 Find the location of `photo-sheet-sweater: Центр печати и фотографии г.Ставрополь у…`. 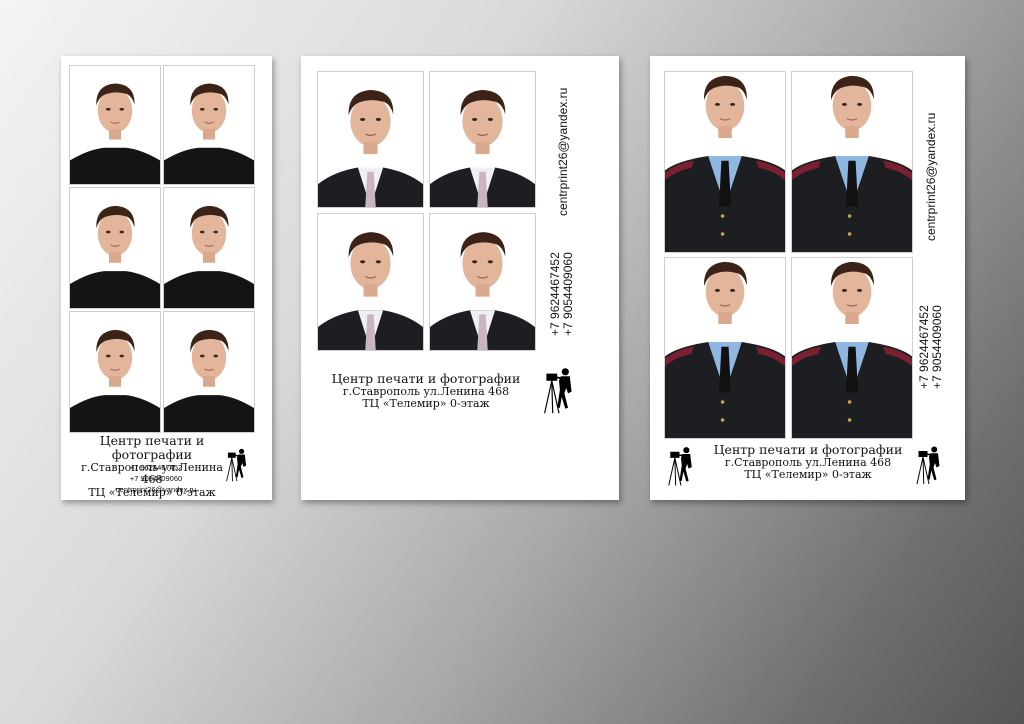

photo-sheet-sweater: Центр печати и фотографии г.Ставрополь у… is located at coordinates (166, 278).